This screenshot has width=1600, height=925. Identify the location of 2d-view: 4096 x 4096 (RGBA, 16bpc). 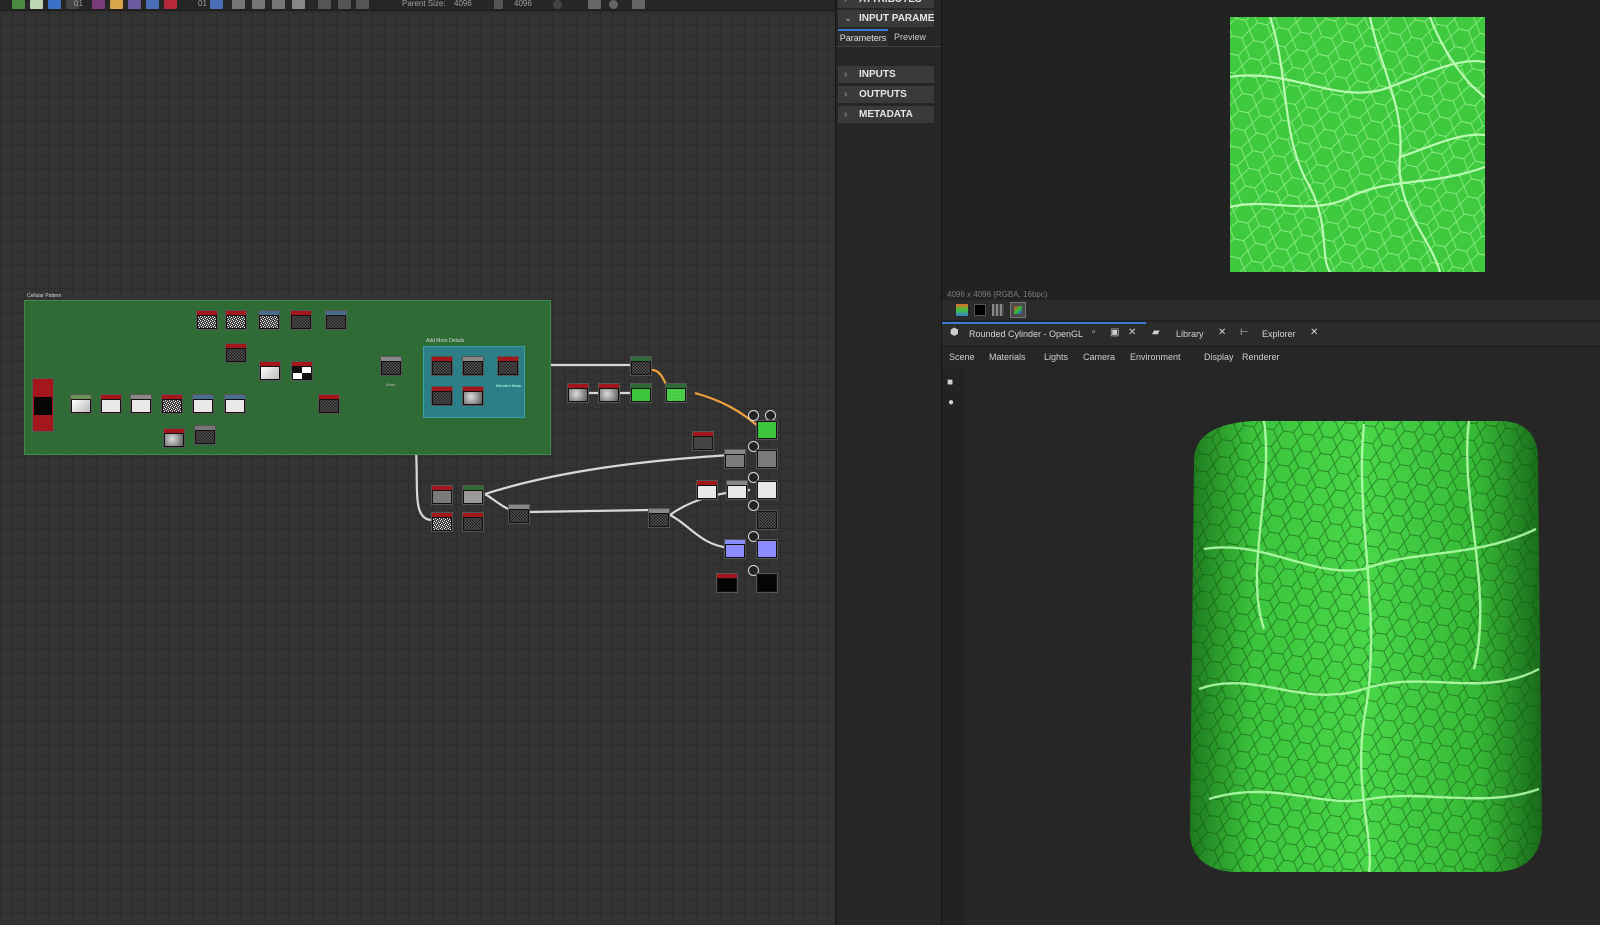
(1271, 161).